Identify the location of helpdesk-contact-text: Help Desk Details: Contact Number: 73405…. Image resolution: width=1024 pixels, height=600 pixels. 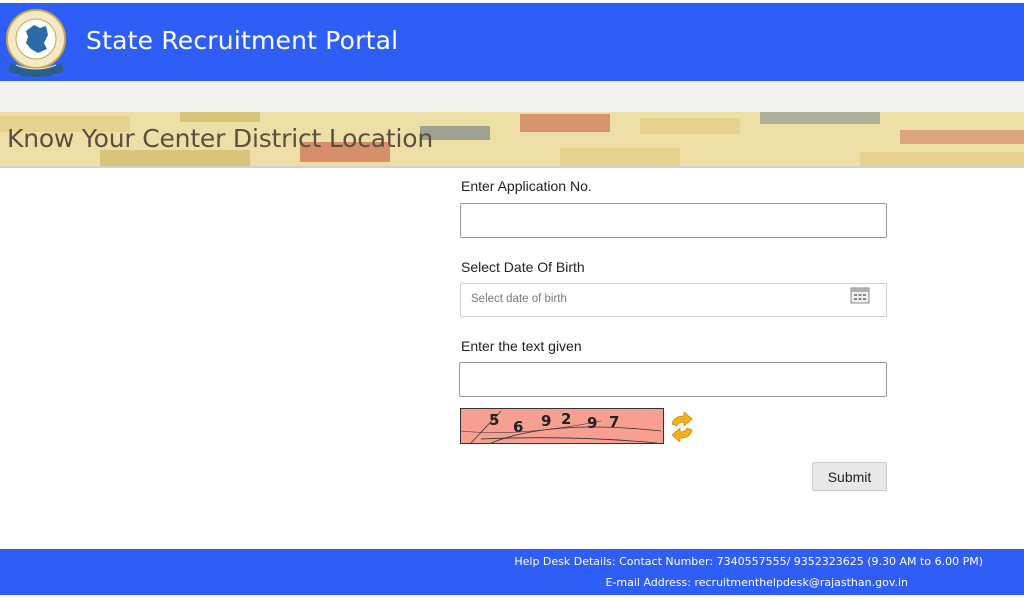
(748, 561).